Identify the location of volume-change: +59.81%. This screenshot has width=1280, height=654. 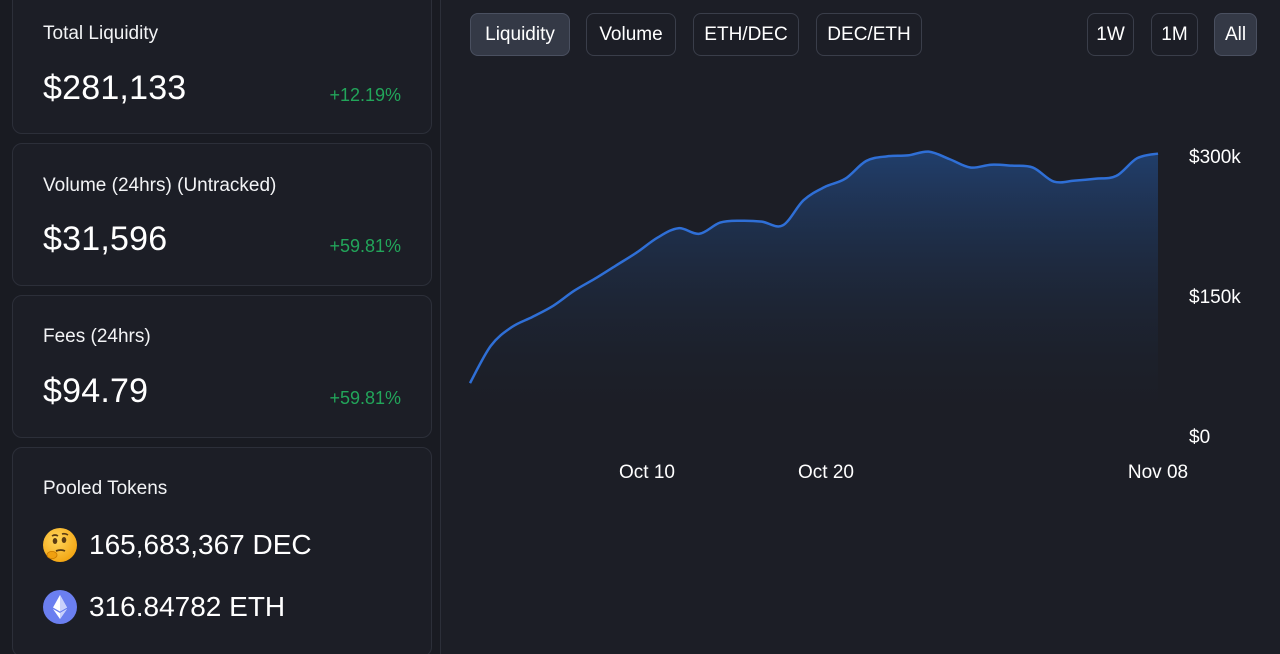
(365, 246).